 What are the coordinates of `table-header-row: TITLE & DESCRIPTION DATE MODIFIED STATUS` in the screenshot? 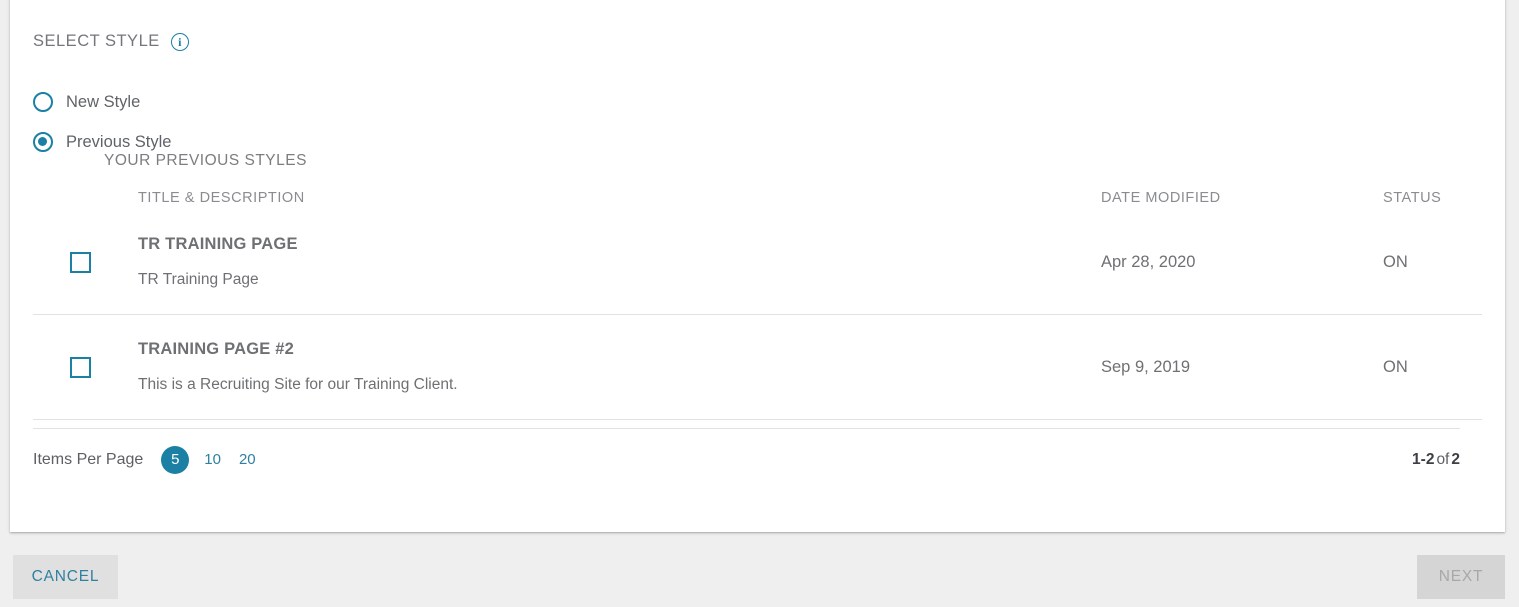 It's located at (757, 198).